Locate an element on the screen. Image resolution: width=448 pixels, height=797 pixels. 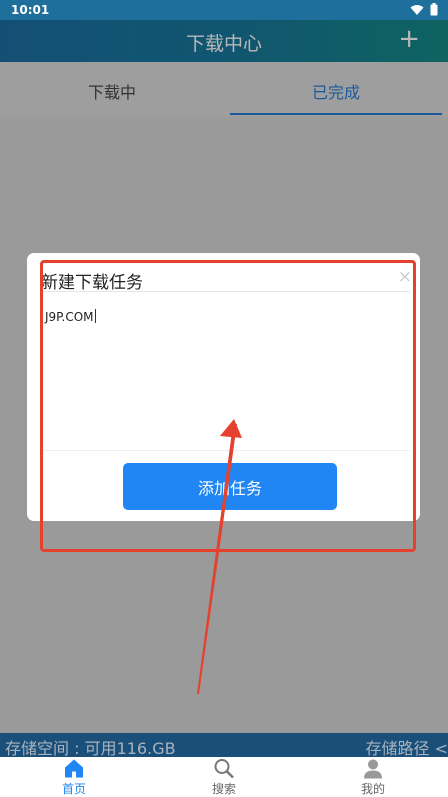
home-icon is located at coordinates (74, 768).